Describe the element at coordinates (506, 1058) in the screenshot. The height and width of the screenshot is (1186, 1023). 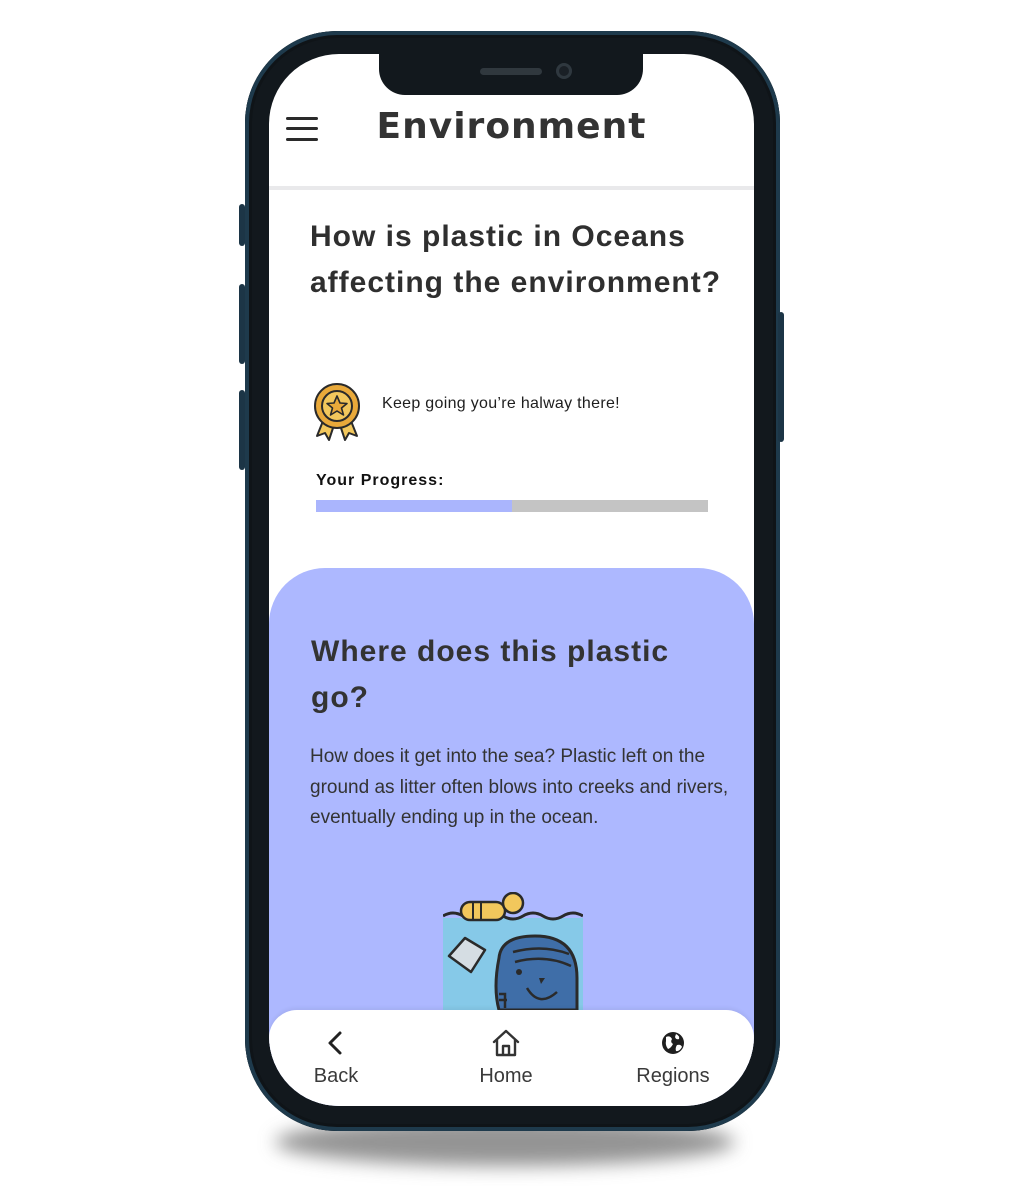
I see `nav-home-button: Home` at that location.